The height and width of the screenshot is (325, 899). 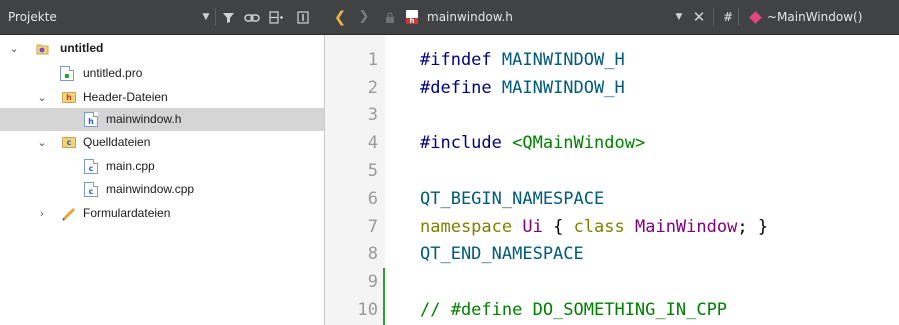 I want to click on tree-item-mainwindow-h: h mainwindow.h, so click(x=162, y=119).